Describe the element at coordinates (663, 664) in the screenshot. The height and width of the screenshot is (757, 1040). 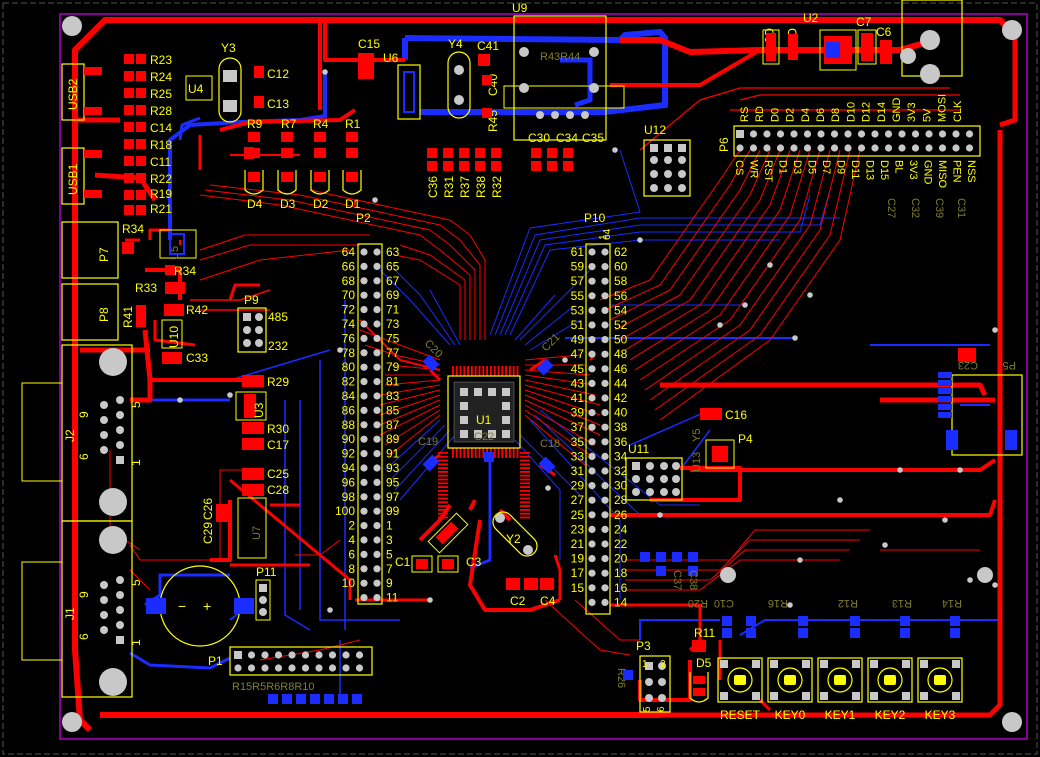
I see `p3-pin-2: 2` at that location.